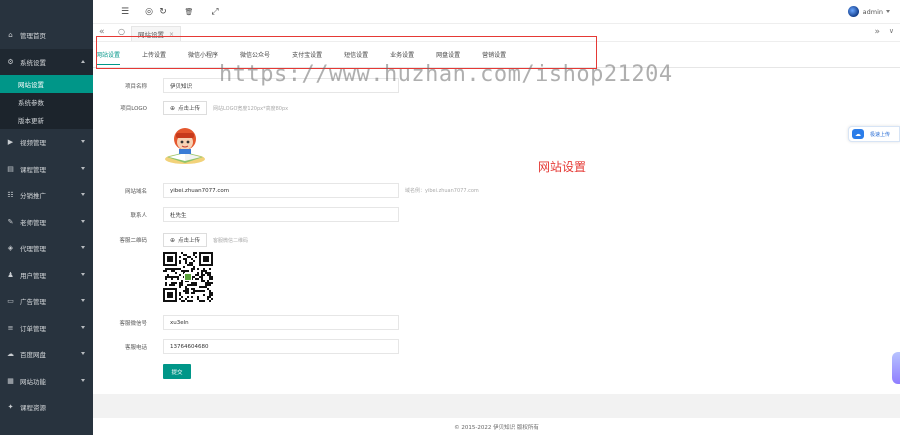  Describe the element at coordinates (46, 120) in the screenshot. I see `sidebar-subitem-2: 版本更新` at that location.